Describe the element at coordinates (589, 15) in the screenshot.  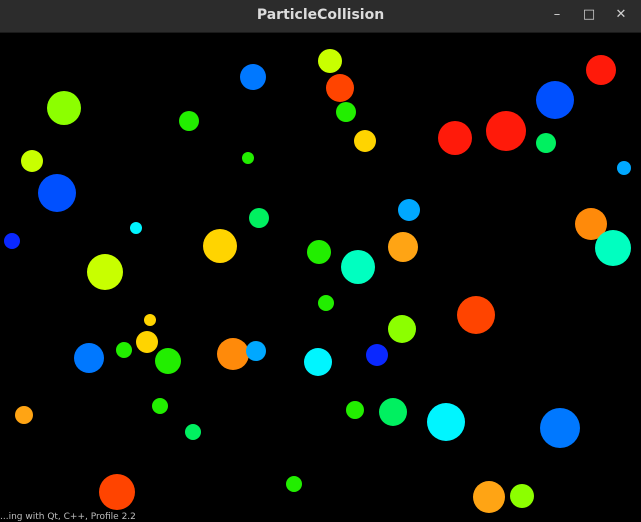
I see `maximize-button: □` at that location.